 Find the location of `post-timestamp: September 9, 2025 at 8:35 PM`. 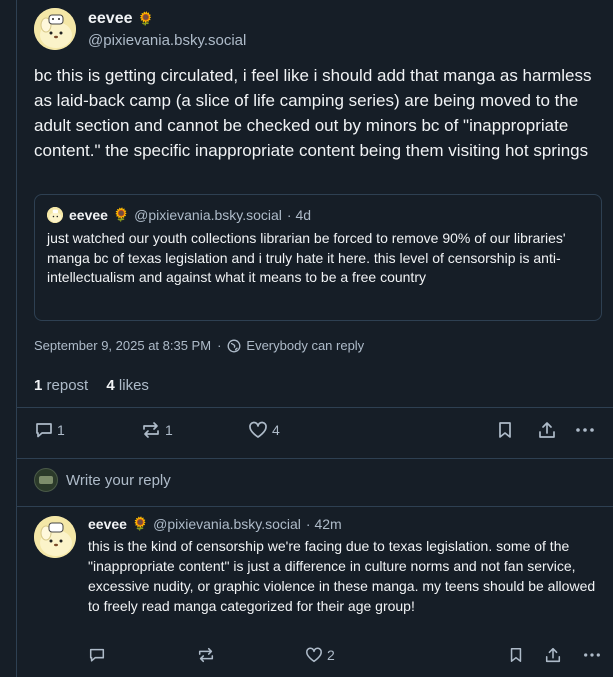

post-timestamp: September 9, 2025 at 8:35 PM is located at coordinates (123, 345).